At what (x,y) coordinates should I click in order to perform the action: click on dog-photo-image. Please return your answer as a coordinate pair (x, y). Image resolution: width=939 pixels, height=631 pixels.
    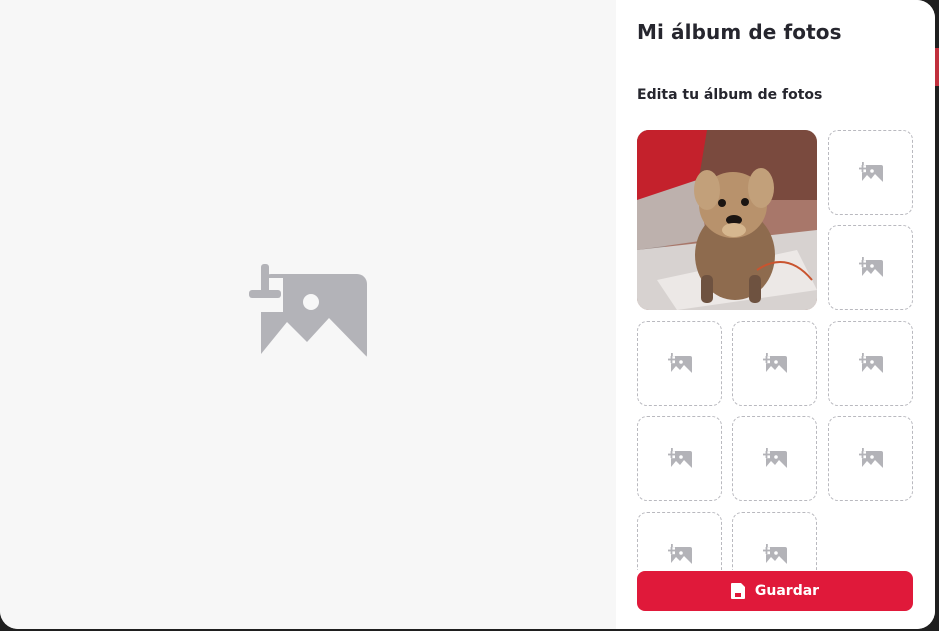
    Looking at the image, I should click on (727, 220).